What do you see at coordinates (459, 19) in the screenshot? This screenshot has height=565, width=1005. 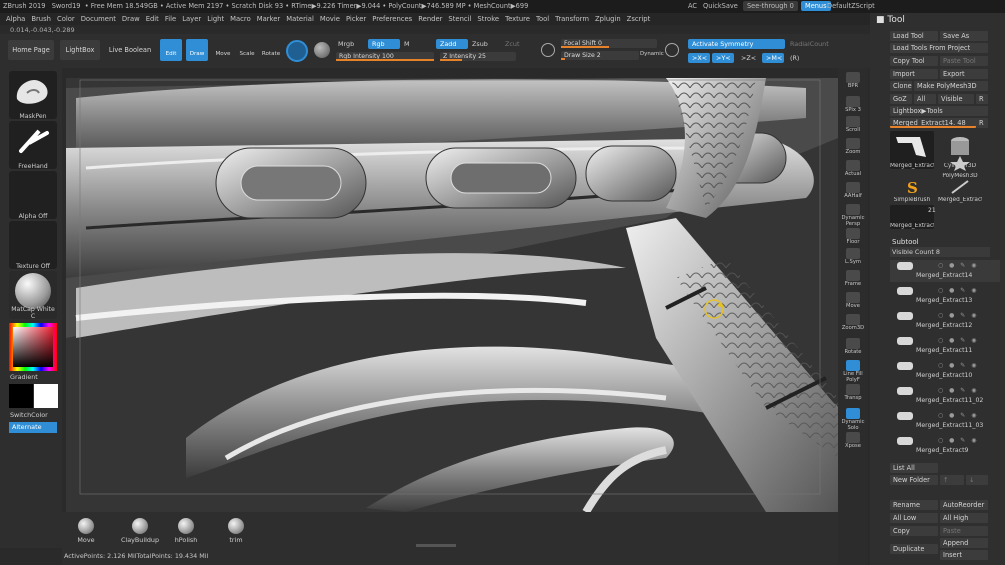 I see `menu-stencil: Stencil` at bounding box center [459, 19].